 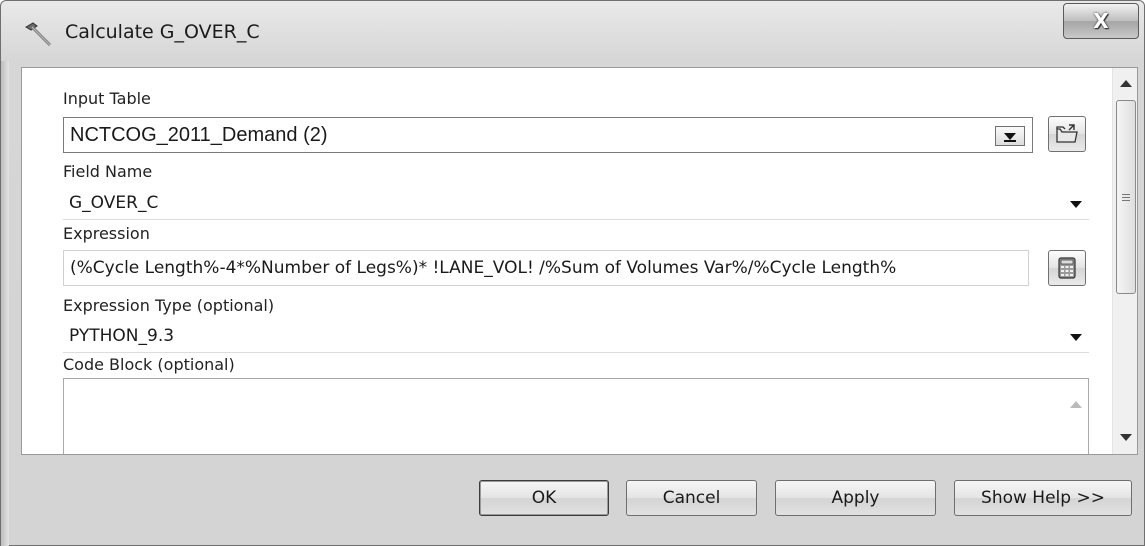 I want to click on expression-type-value: PYTHON_9.3, so click(x=122, y=335).